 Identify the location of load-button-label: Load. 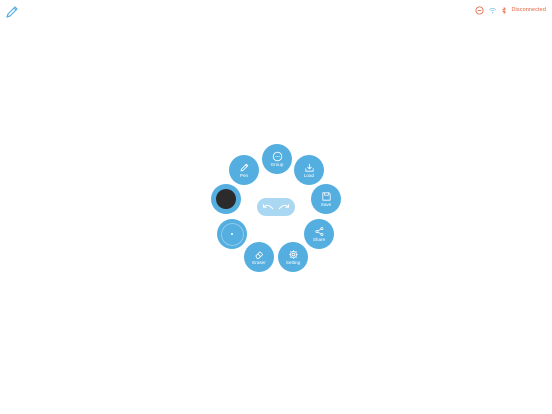
(309, 175).